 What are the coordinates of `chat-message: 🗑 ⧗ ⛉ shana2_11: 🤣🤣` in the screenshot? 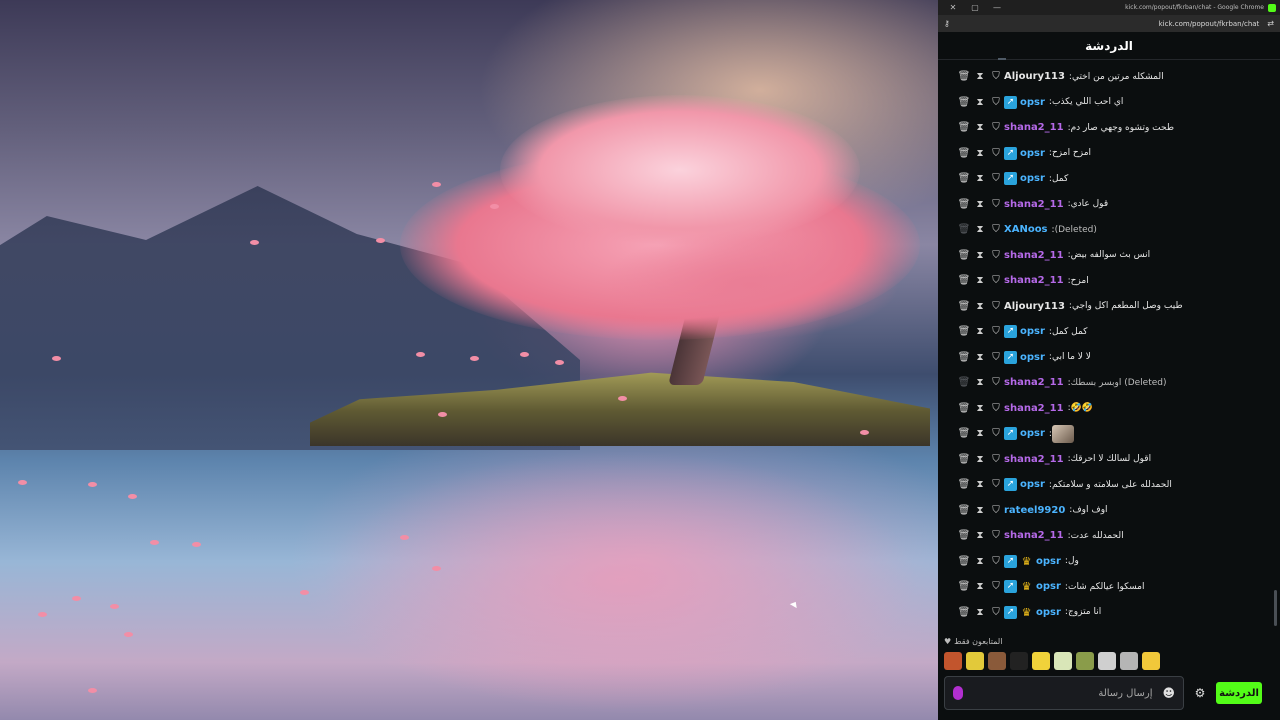 It's located at (1109, 409).